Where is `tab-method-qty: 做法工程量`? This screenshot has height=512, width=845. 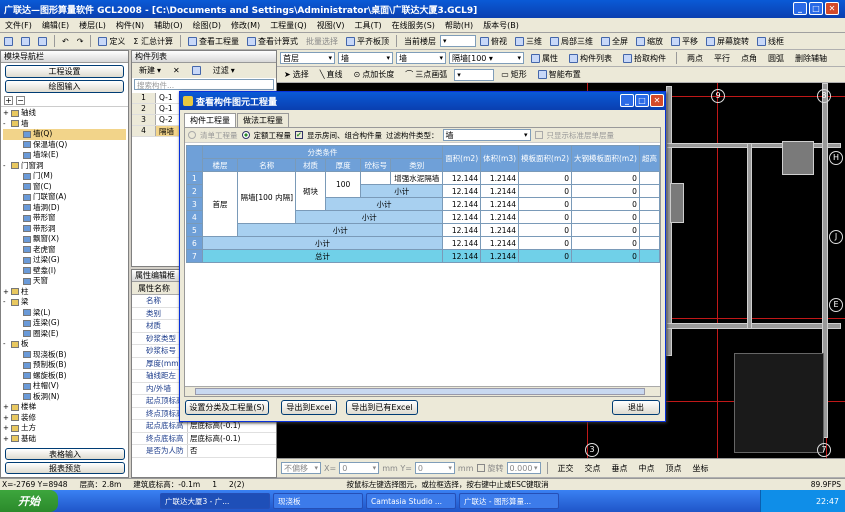 tab-method-qty: 做法工程量 is located at coordinates (263, 120).